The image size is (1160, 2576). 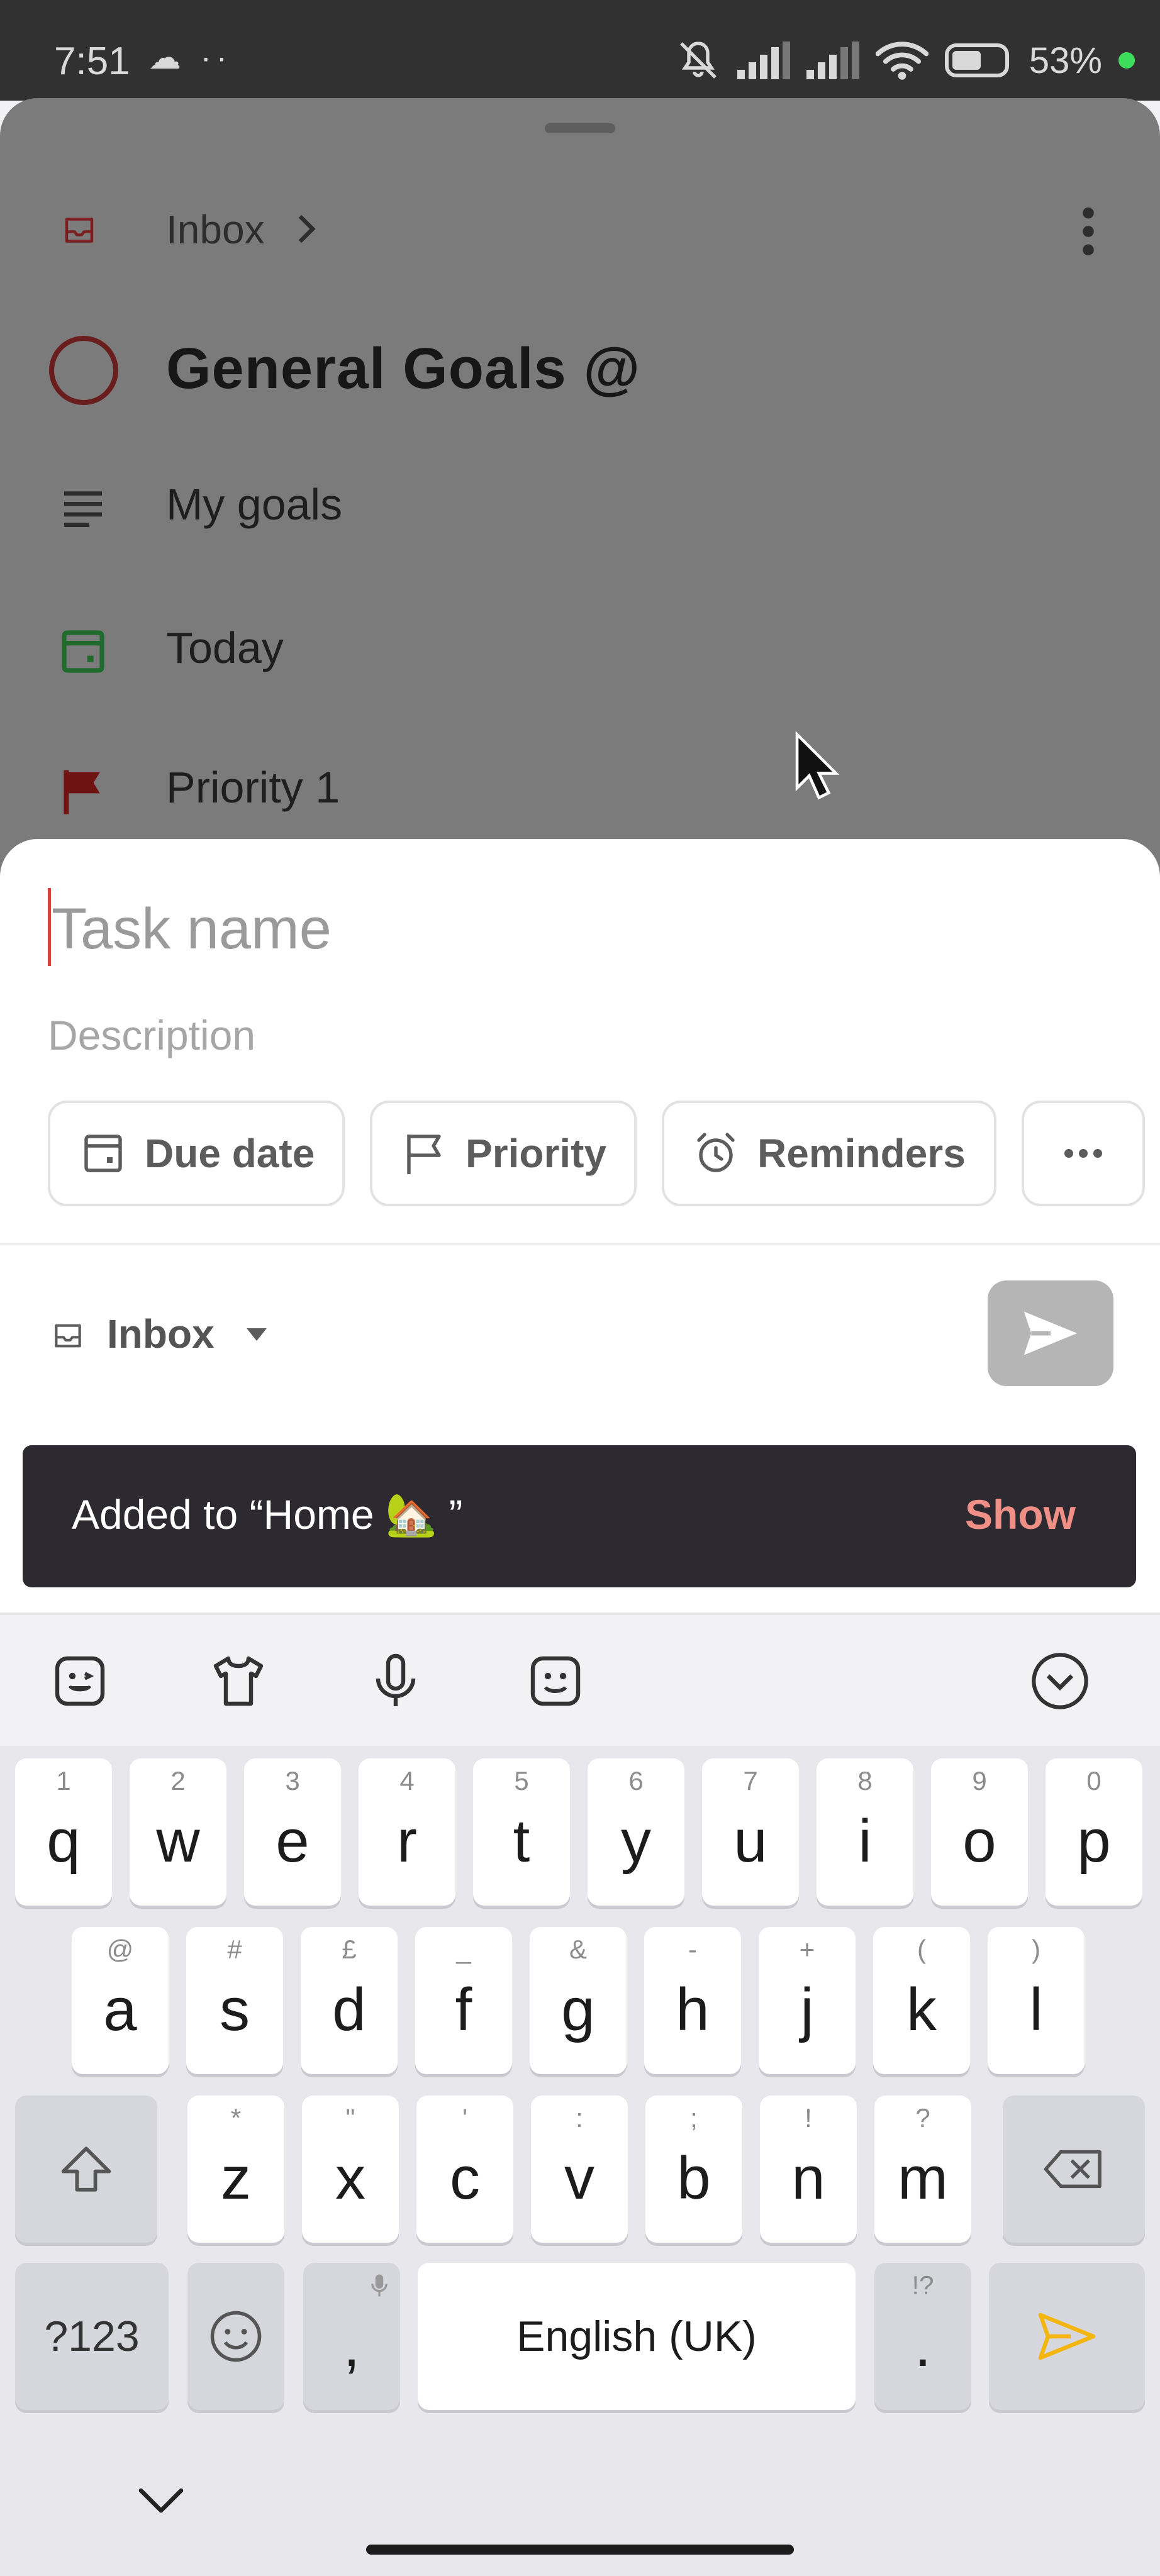 What do you see at coordinates (750, 1841) in the screenshot?
I see `key-label: u` at bounding box center [750, 1841].